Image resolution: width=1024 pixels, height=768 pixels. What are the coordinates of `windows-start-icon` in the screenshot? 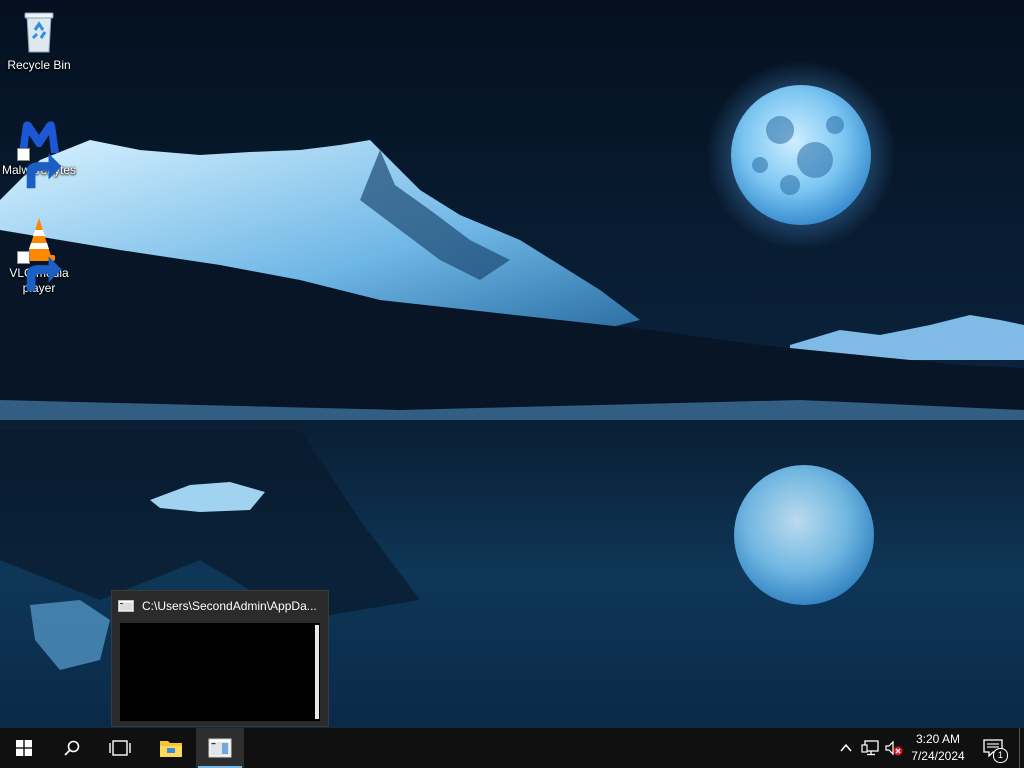 It's located at (24, 748).